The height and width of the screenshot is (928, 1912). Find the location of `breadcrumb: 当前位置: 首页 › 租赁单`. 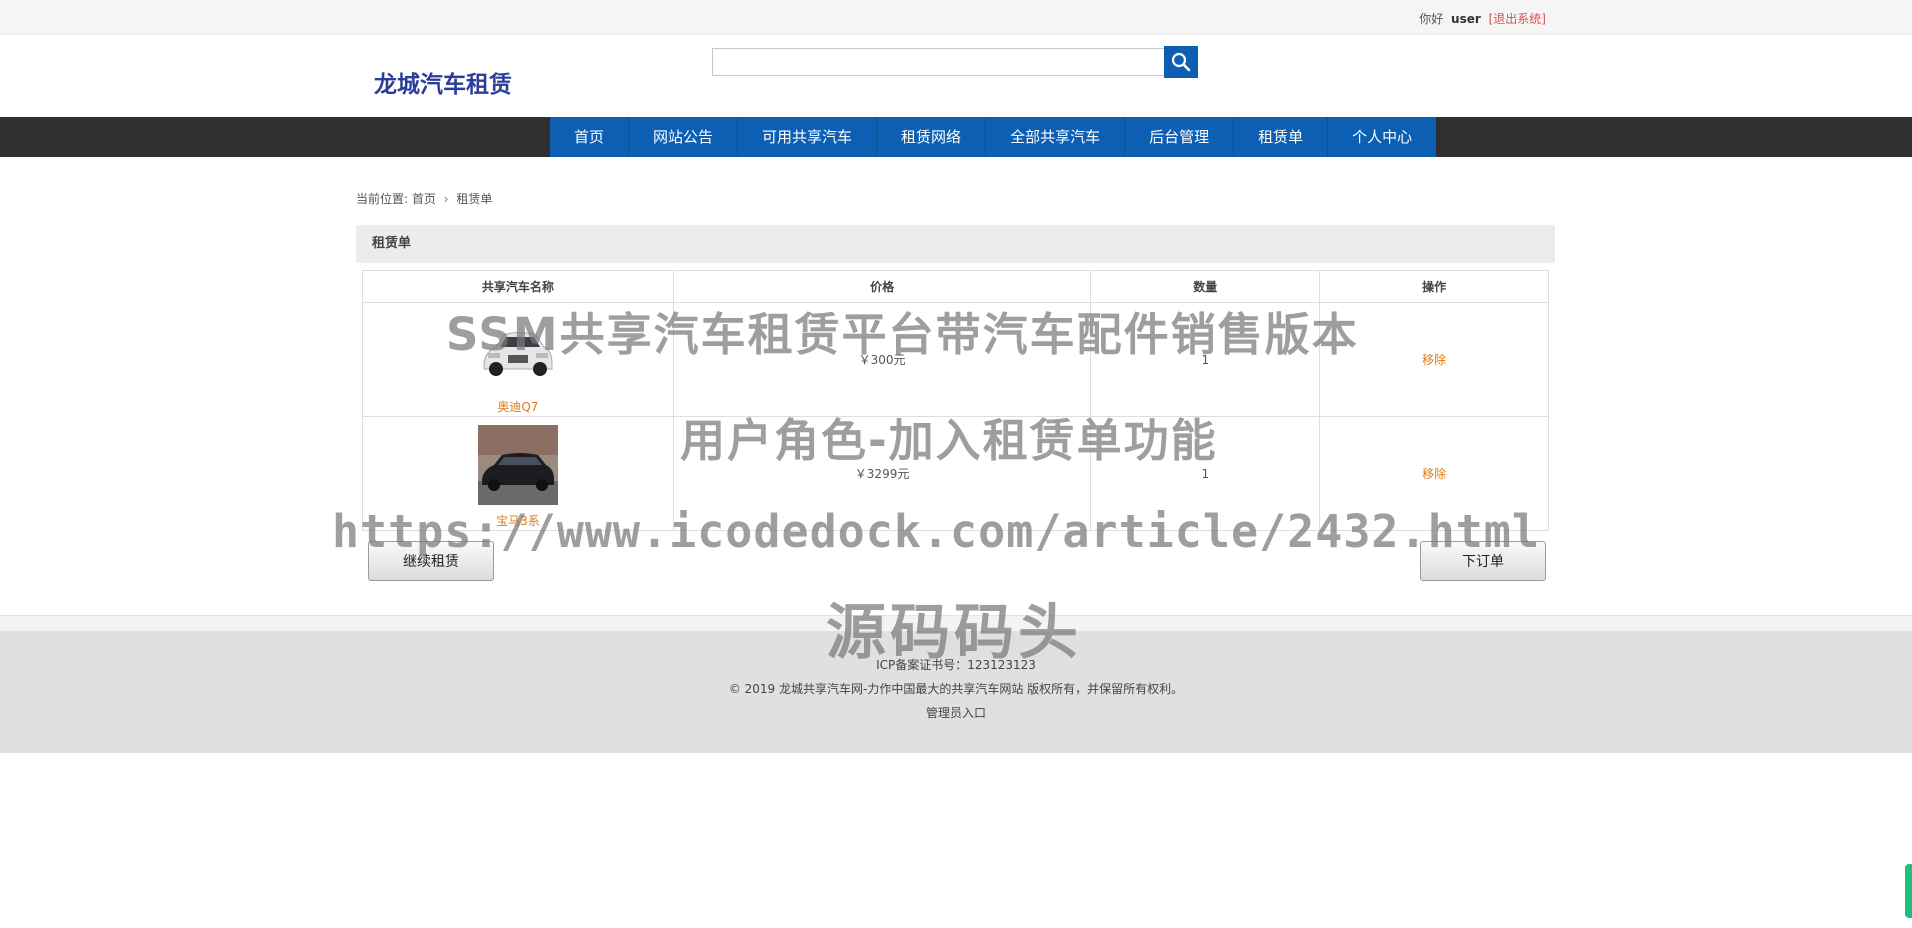

breadcrumb: 当前位置: 首页 › 租赁单 is located at coordinates (955, 198).